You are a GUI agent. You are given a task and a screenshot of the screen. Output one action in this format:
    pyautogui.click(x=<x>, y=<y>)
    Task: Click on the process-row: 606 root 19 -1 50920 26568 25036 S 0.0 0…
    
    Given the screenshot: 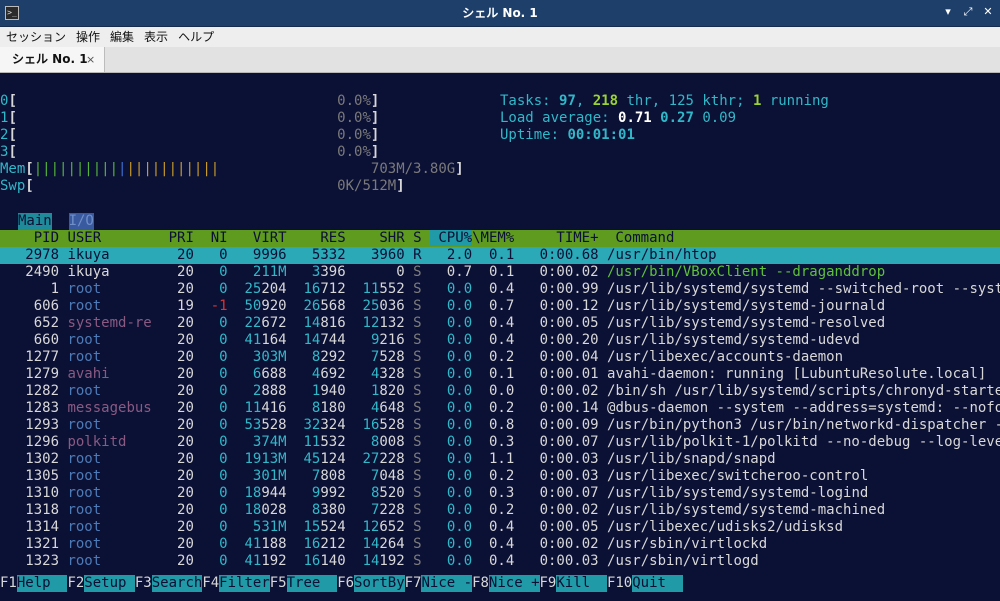 What is the action you would take?
    pyautogui.click(x=500, y=306)
    